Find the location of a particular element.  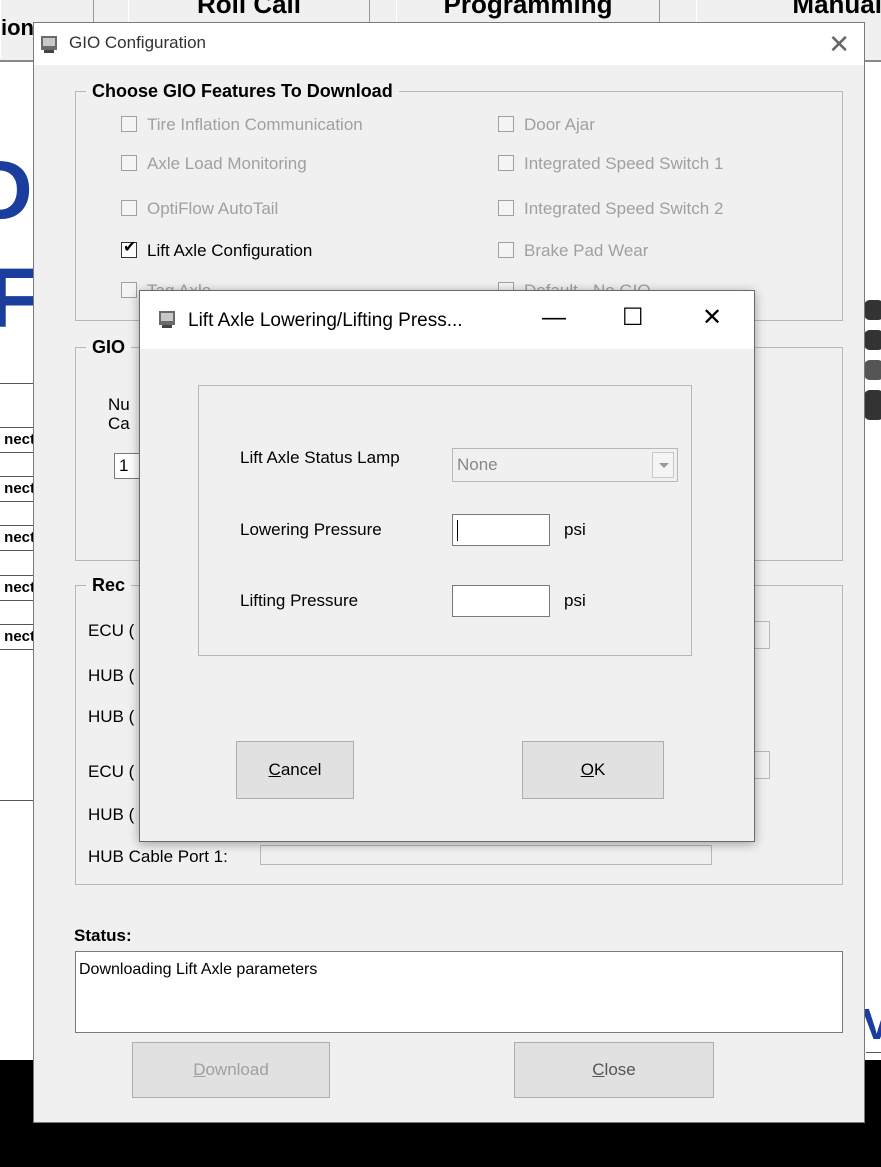

text-caret is located at coordinates (457, 530).